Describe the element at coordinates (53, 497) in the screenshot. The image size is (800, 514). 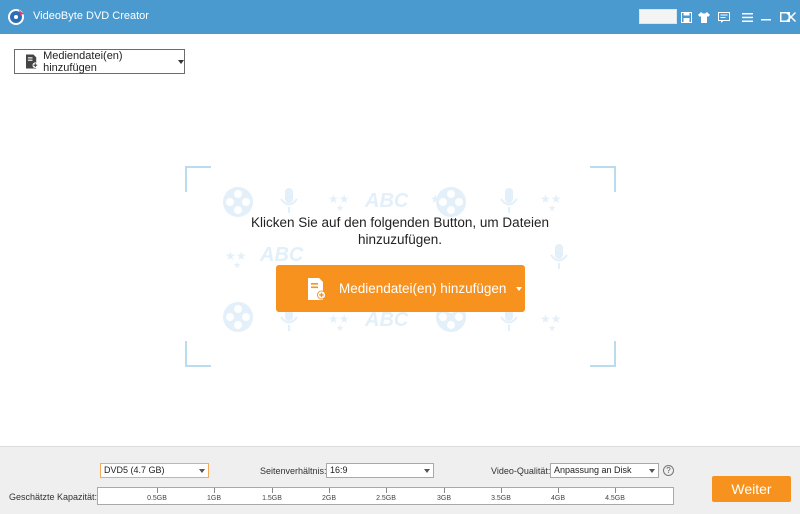
I see `capacity-label: Geschätzte Kapazität:` at that location.